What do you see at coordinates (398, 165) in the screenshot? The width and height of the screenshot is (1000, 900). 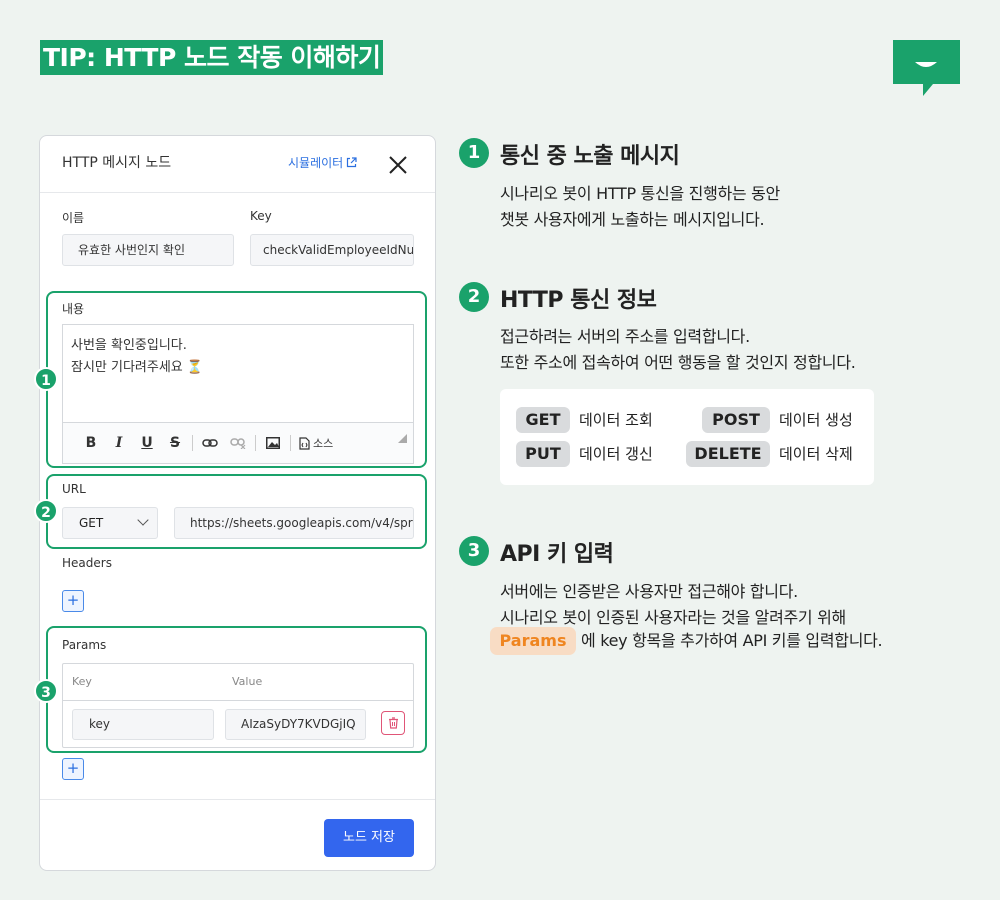 I see `close-icon` at bounding box center [398, 165].